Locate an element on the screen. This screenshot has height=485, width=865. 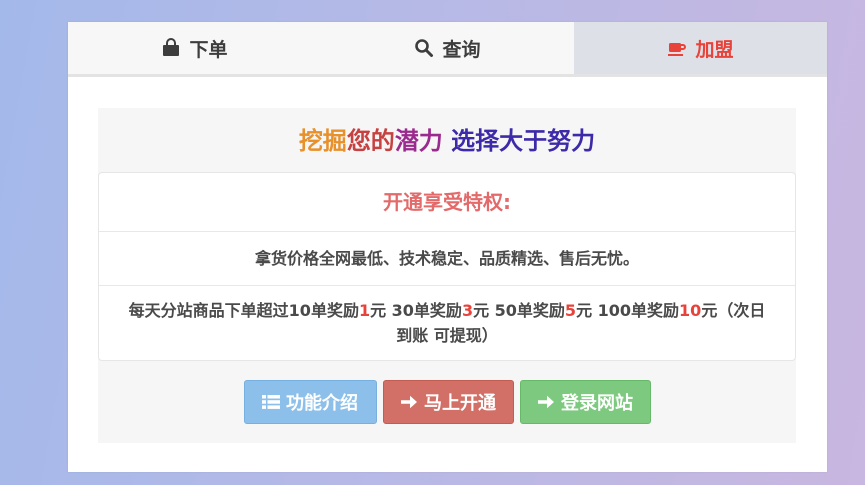
headline-part3: 潜力 is located at coordinates (418, 141).